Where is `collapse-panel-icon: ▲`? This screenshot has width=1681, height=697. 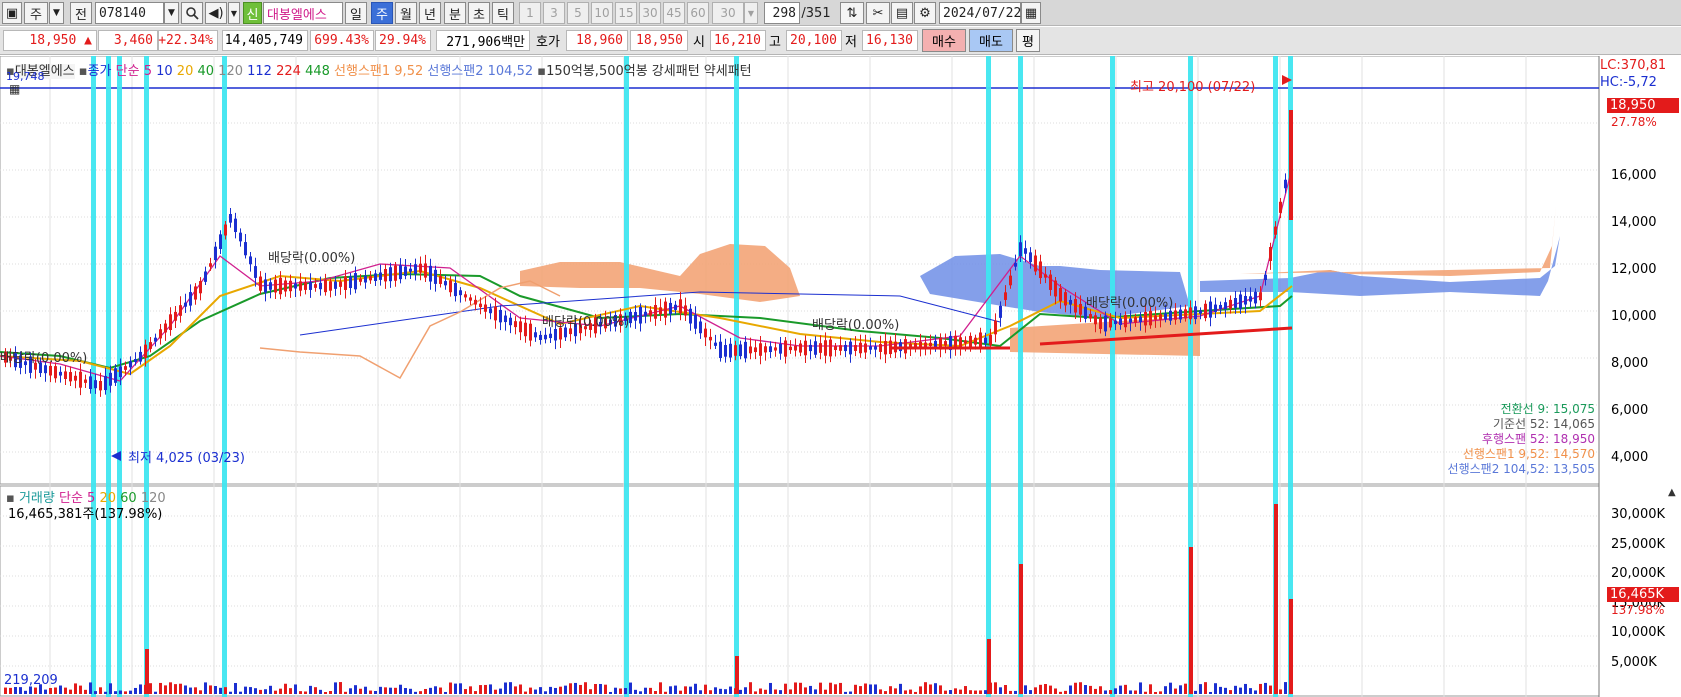 collapse-panel-icon: ▲ is located at coordinates (1672, 492).